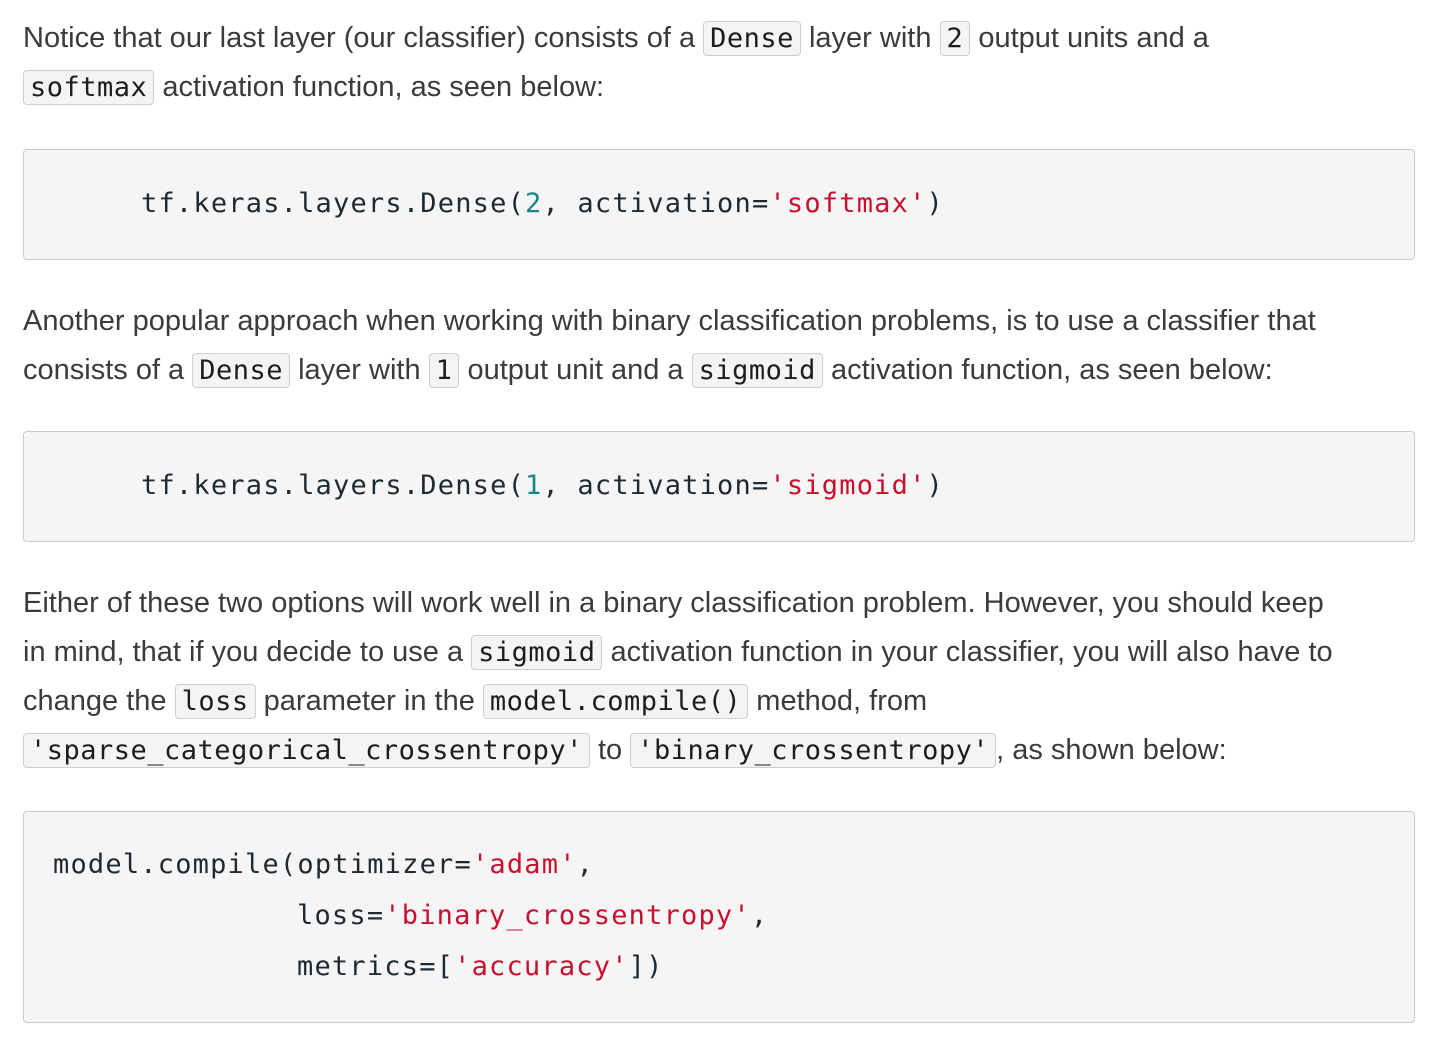  What do you see at coordinates (813, 750) in the screenshot?
I see `inline-code-binary-loss: 'binary_crossentropy'` at bounding box center [813, 750].